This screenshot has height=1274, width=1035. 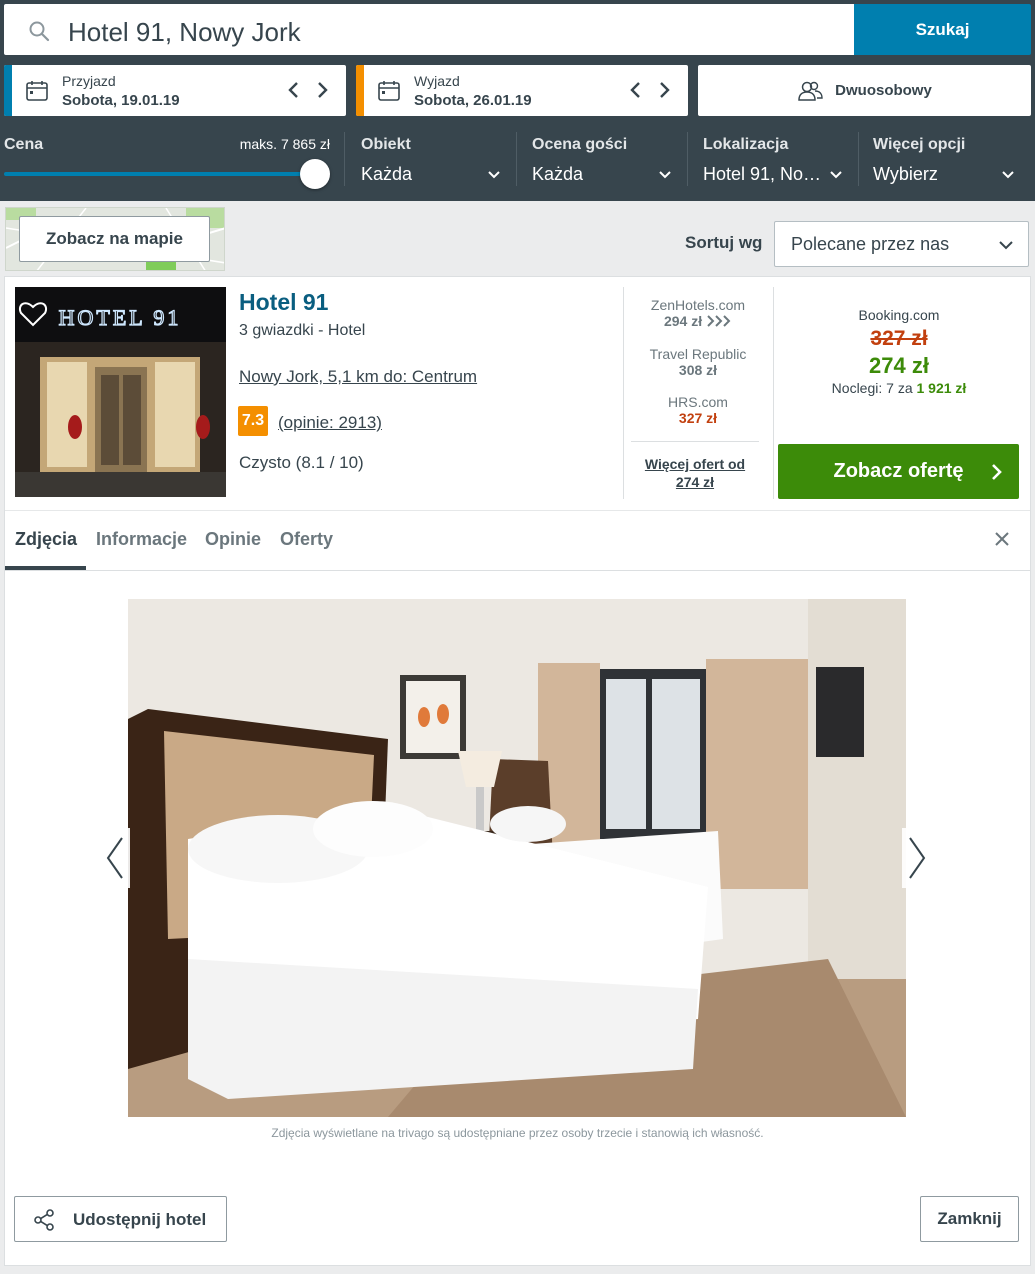 What do you see at coordinates (8, 90) in the screenshot?
I see `checkin-stripe` at bounding box center [8, 90].